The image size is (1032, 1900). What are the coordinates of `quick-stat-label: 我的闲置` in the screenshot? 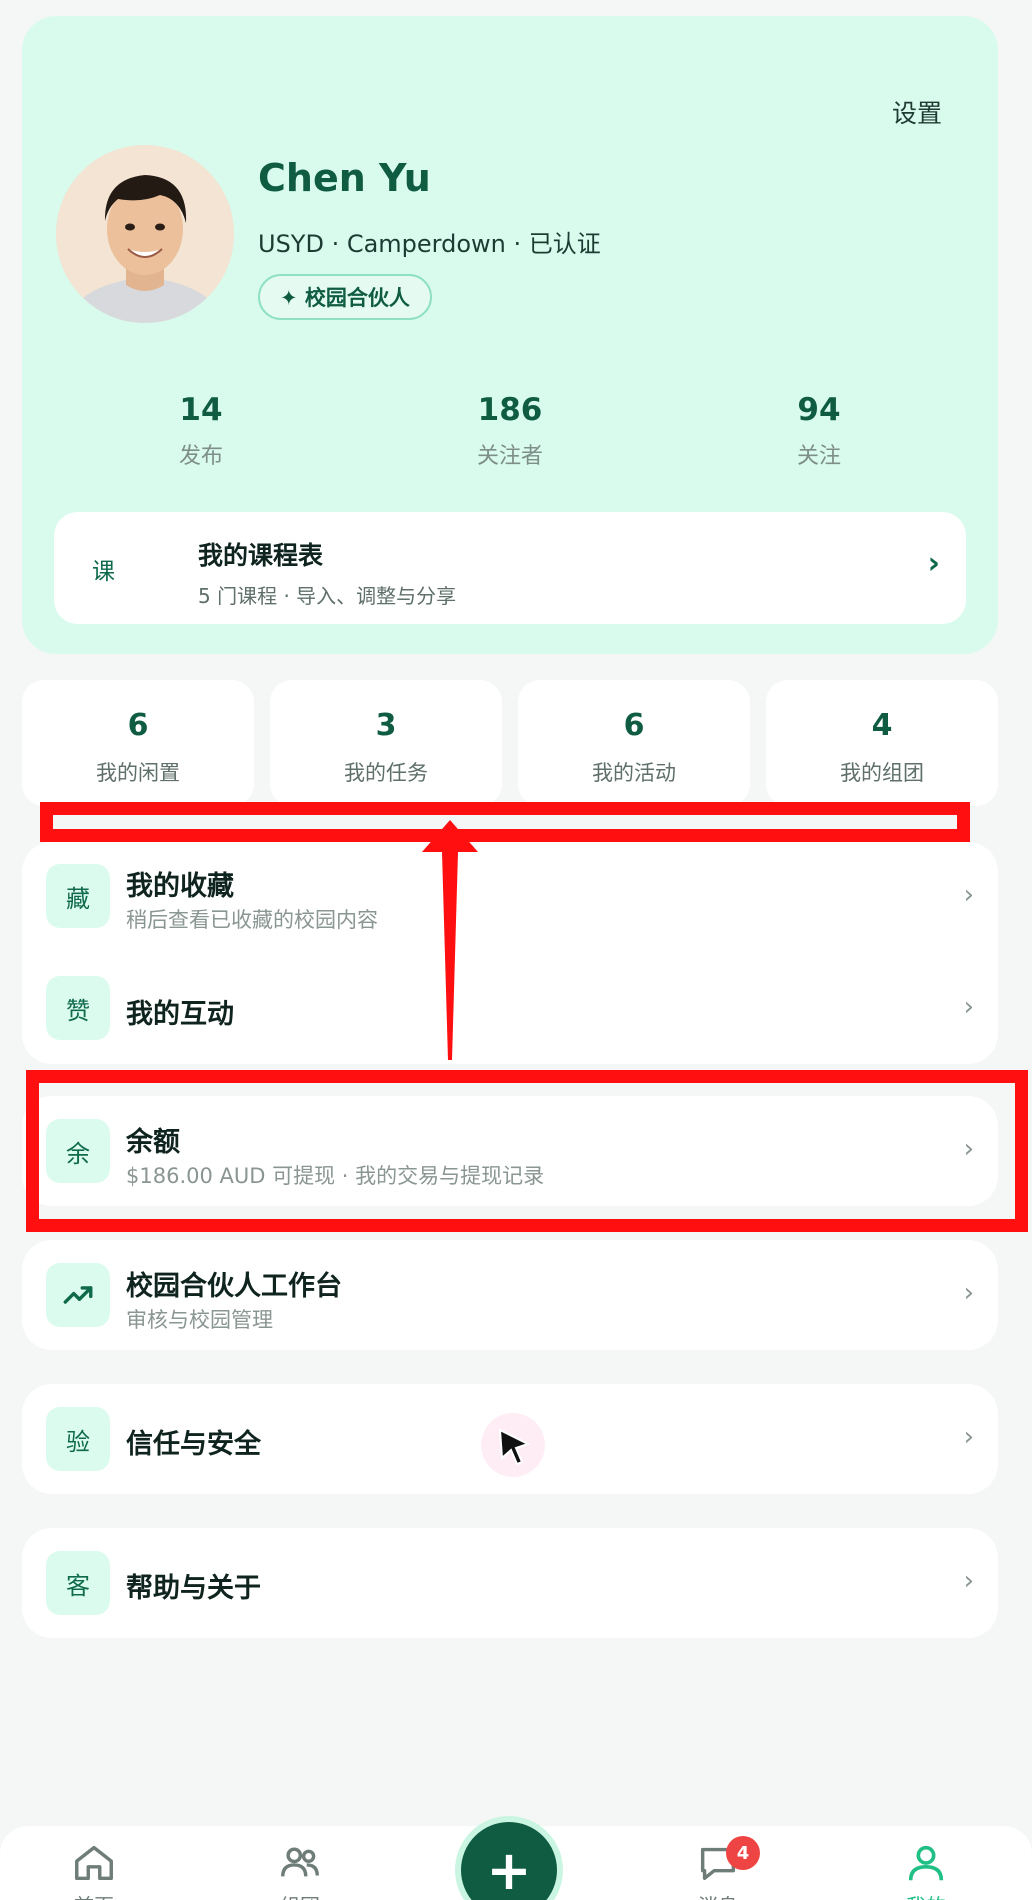 It's located at (138, 773).